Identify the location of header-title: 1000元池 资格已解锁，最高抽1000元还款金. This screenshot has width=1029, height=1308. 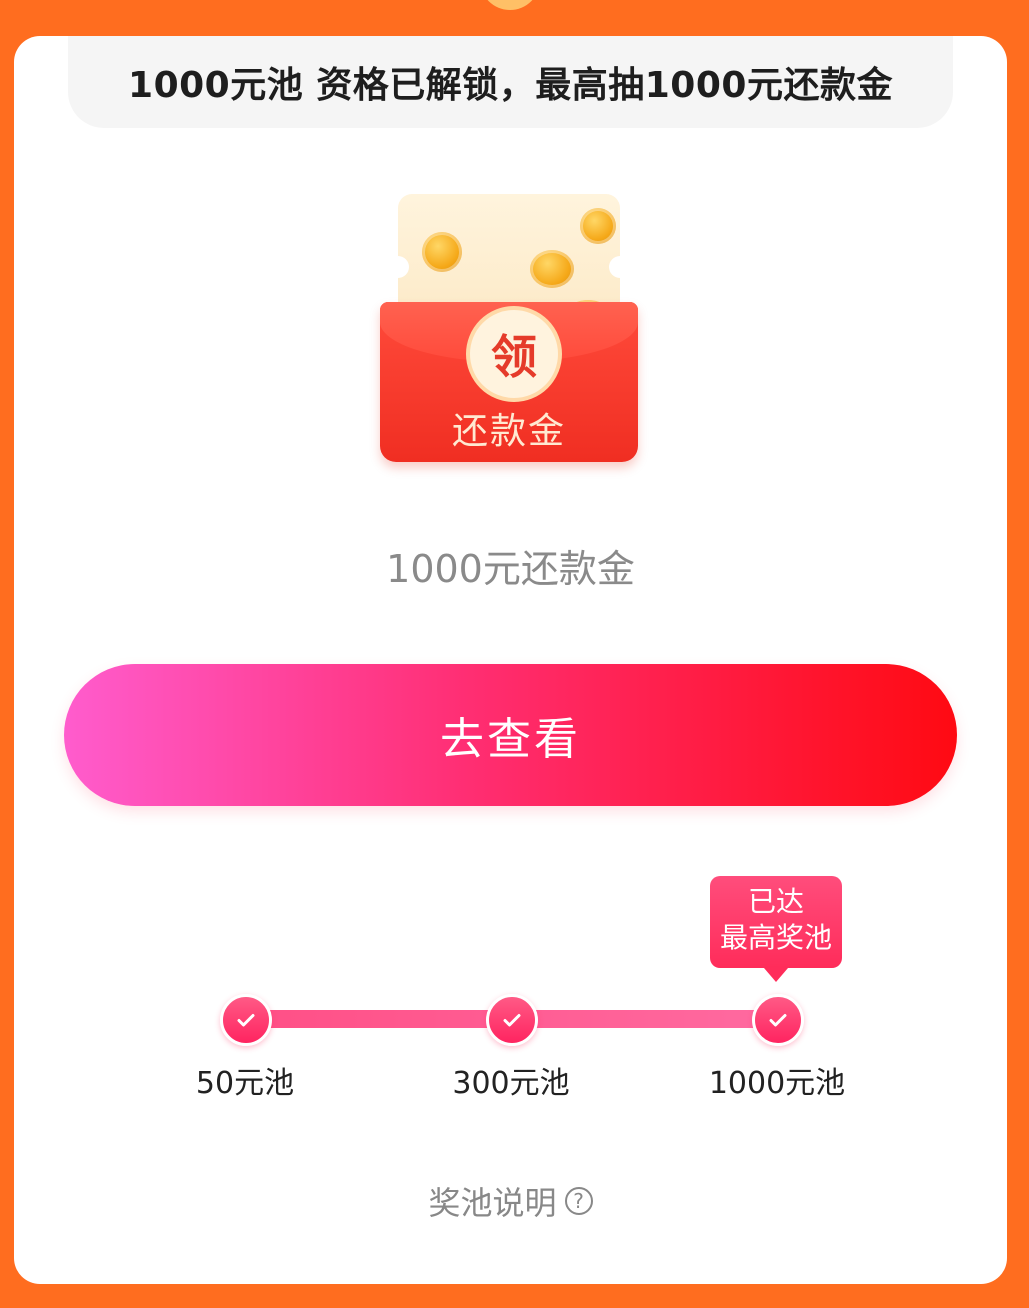
(510, 85).